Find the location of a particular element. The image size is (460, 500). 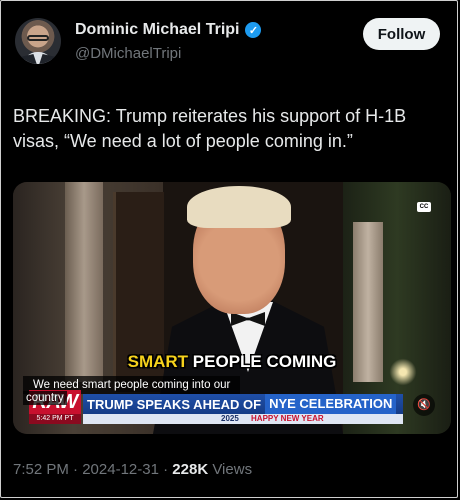

news-headline-bar: TRUMP SPEAKS AHEAD OF NYE CELEBRATION is located at coordinates (243, 404).